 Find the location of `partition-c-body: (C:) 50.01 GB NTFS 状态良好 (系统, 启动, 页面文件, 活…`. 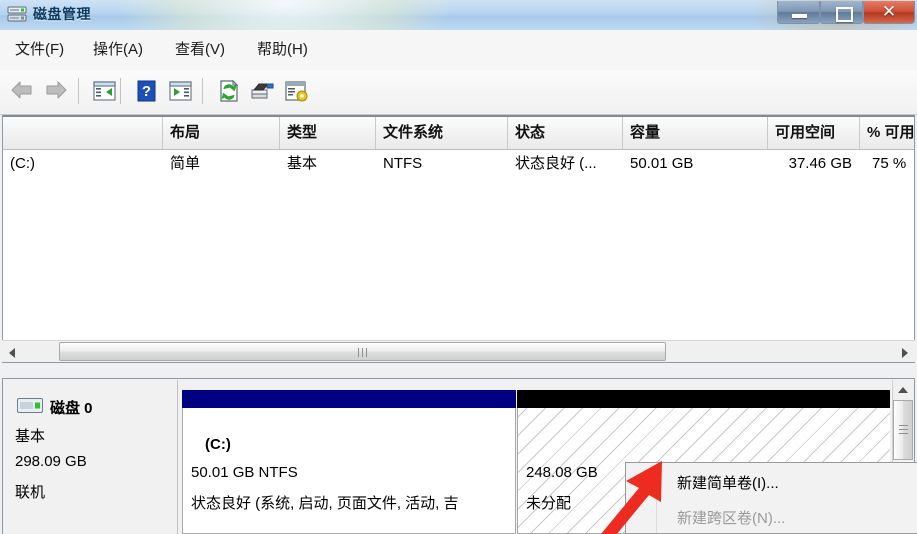

partition-c-body: (C:) 50.01 GB NTFS 状态良好 (系统, 启动, 页面文件, 活… is located at coordinates (349, 471).